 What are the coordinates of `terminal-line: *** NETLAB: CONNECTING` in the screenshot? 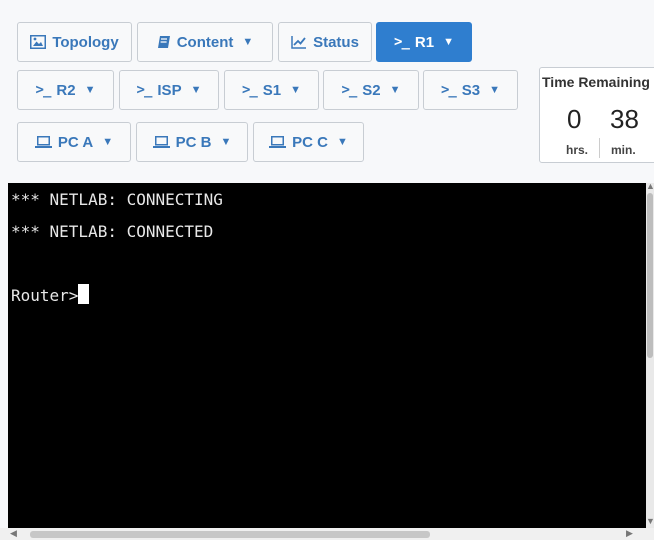 It's located at (117, 199).